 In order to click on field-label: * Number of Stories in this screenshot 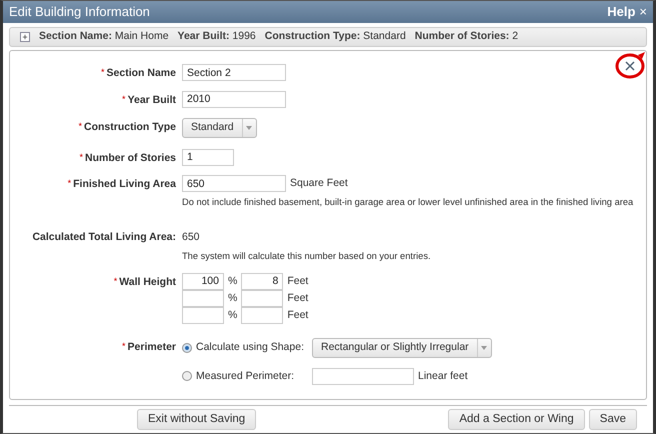, I will do `click(127, 158)`.